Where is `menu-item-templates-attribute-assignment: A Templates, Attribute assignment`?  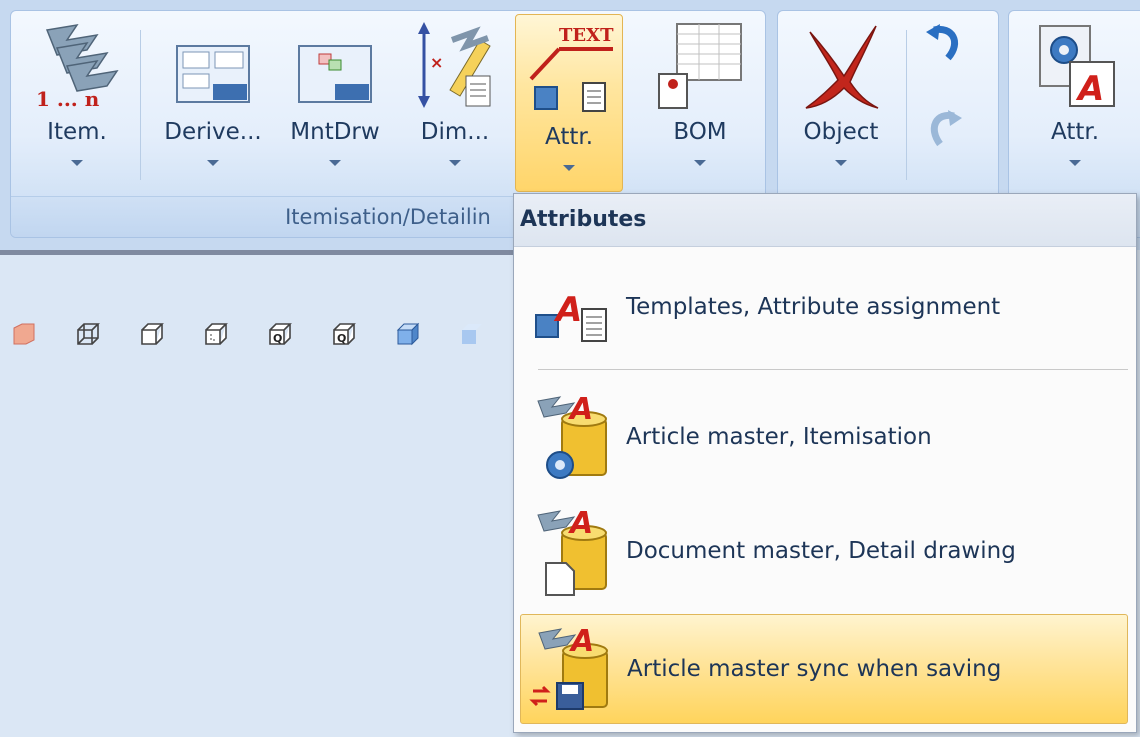
menu-item-templates-attribute-assignment: A Templates, Attribute assignment is located at coordinates (824, 307).